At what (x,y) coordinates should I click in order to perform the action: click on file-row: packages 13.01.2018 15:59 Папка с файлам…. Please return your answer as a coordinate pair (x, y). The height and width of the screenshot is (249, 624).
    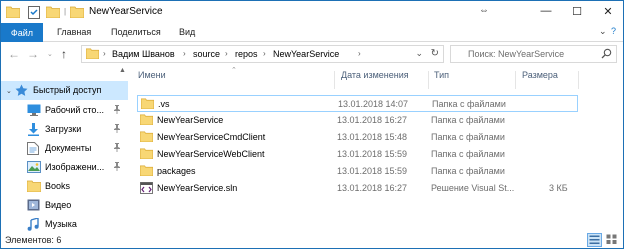
    Looking at the image, I should click on (357, 171).